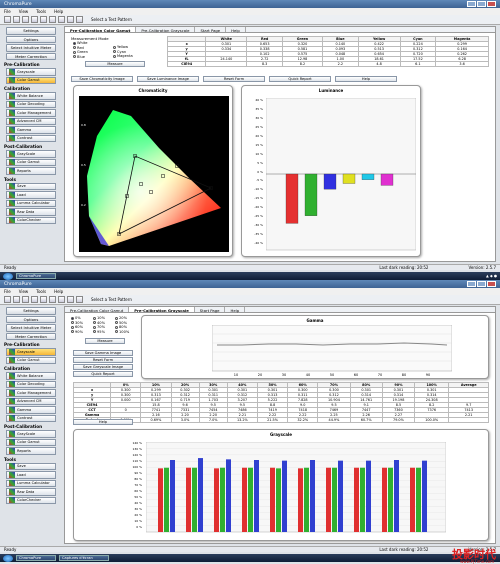 This screenshot has height=564, width=500. I want to click on menu-file: File, so click(7, 291).